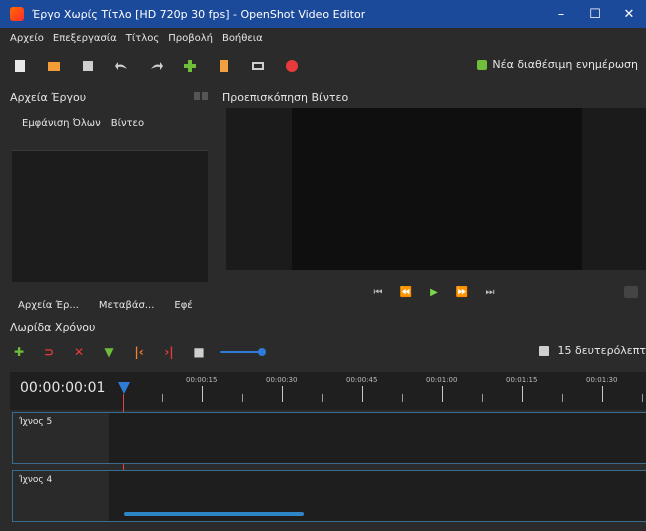  What do you see at coordinates (36, 480) in the screenshot?
I see `track-label: Ίχνος 4` at bounding box center [36, 480].